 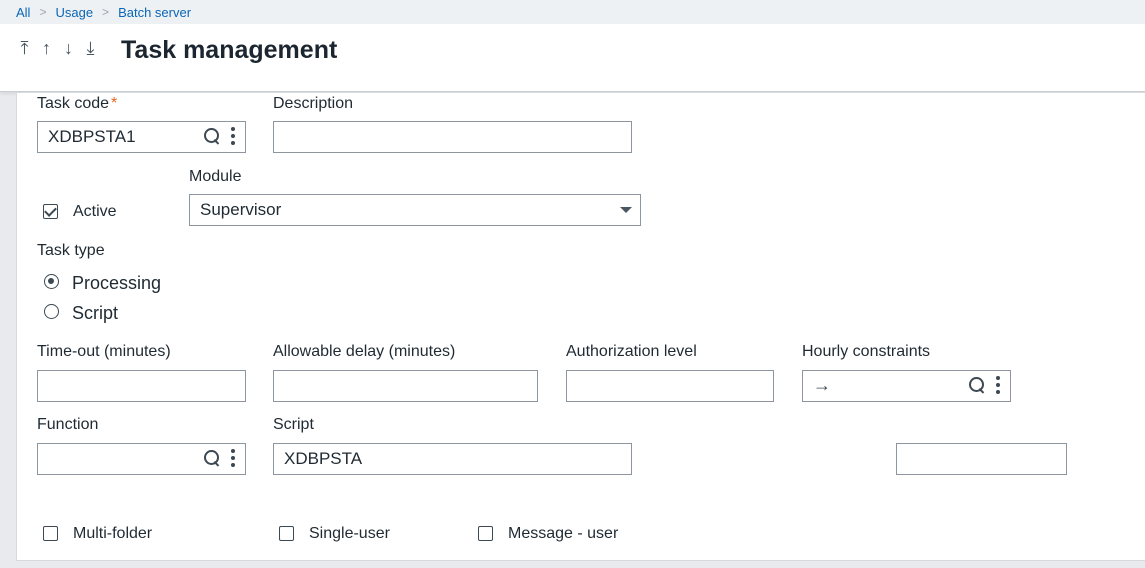 What do you see at coordinates (141, 459) in the screenshot?
I see `function-field` at bounding box center [141, 459].